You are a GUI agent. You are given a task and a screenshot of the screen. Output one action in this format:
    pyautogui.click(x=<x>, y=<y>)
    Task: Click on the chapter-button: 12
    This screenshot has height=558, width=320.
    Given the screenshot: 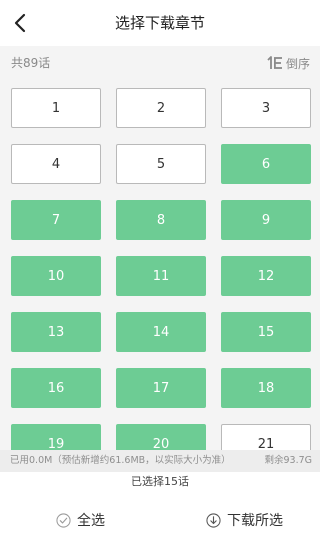 What is the action you would take?
    pyautogui.click(x=266, y=276)
    